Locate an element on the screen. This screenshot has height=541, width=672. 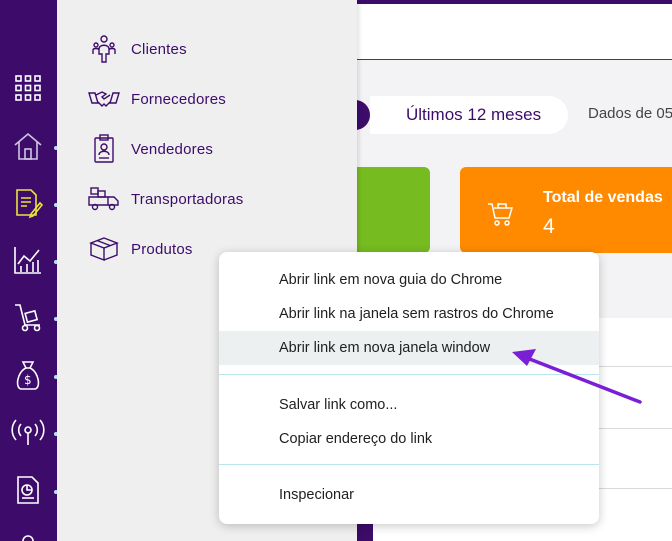
report-icon is located at coordinates (28, 490).